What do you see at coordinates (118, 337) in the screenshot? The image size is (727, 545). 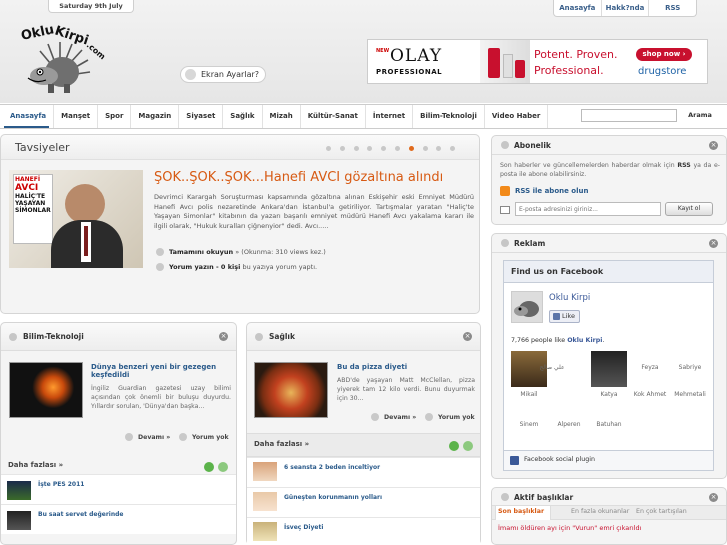 I see `box-header: Bilim-Teknoloji ×` at bounding box center [118, 337].